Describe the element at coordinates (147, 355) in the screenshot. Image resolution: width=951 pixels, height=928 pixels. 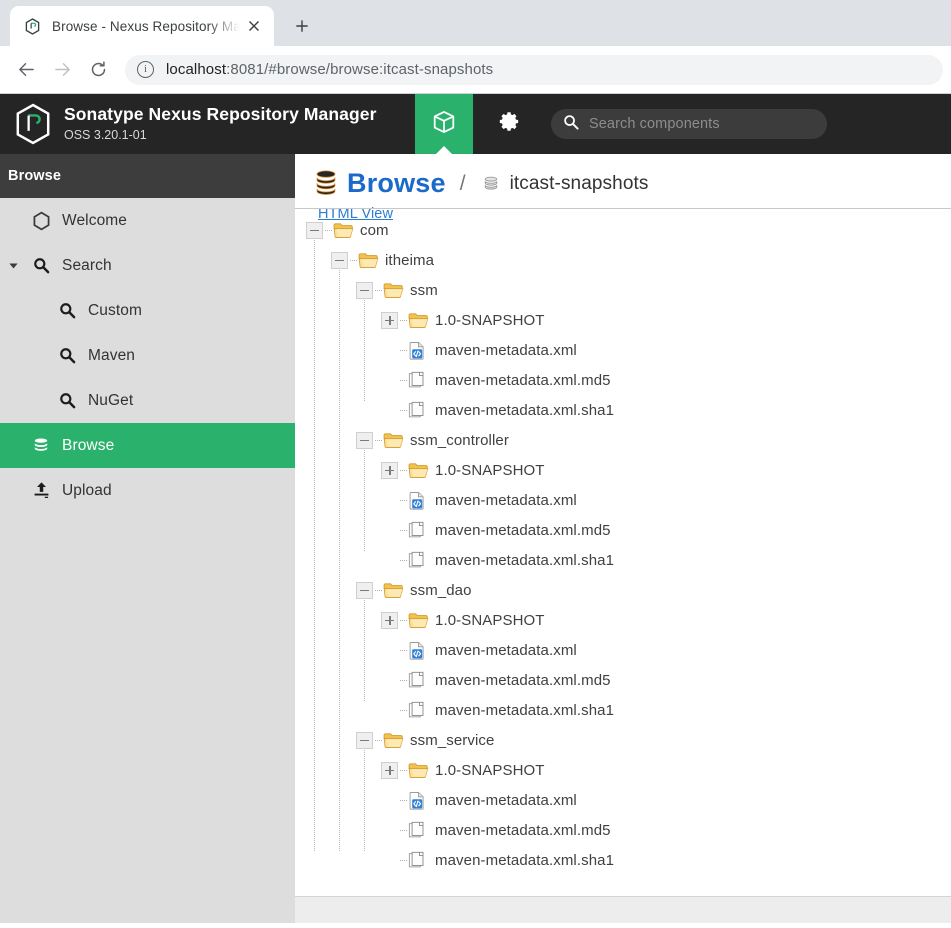
I see `sidebar-item-maven: Maven` at that location.